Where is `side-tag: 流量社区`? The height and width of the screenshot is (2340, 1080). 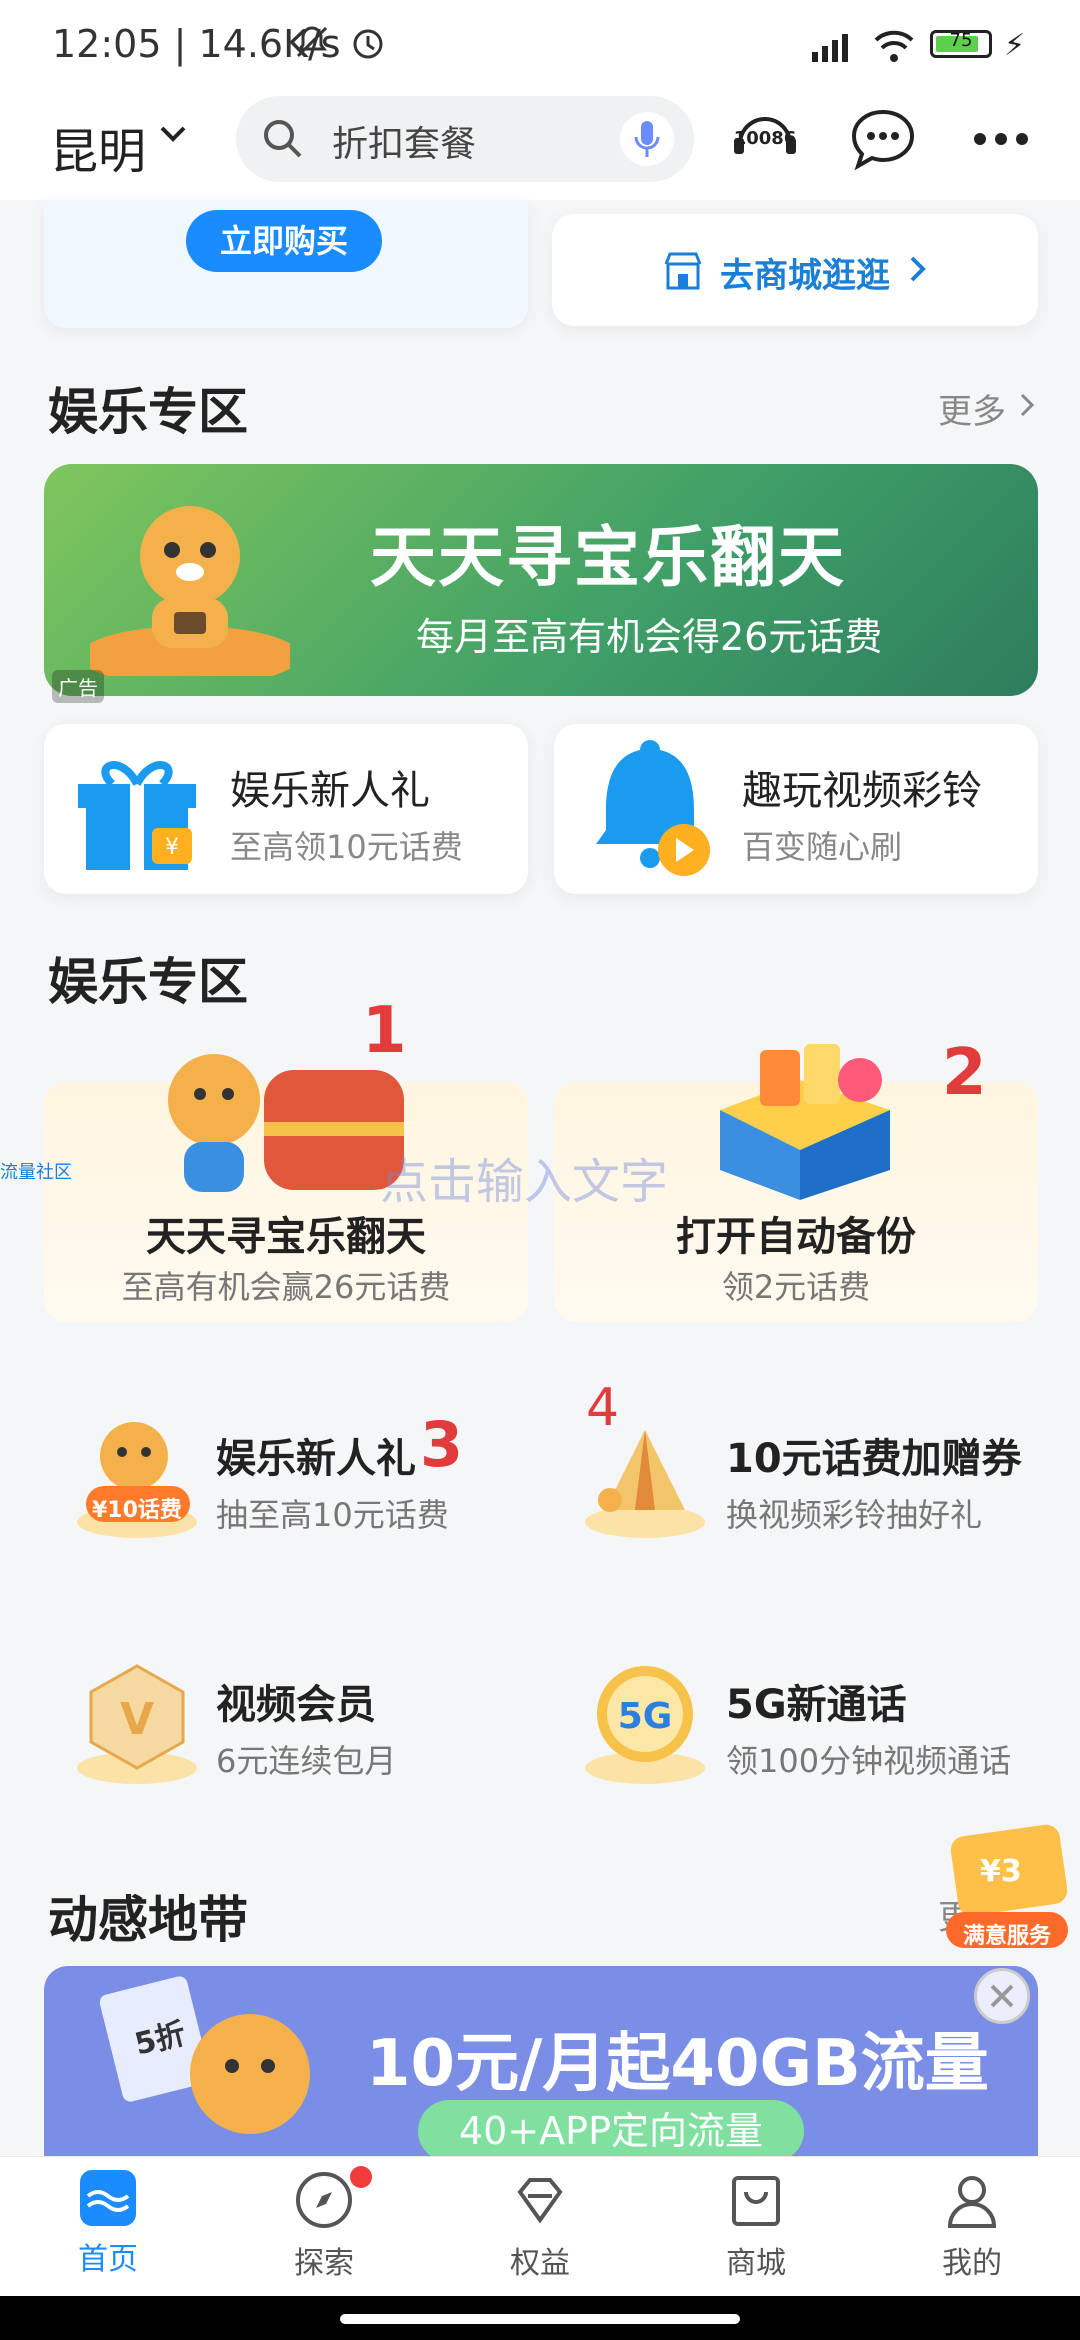 side-tag: 流量社区 is located at coordinates (36, 1171).